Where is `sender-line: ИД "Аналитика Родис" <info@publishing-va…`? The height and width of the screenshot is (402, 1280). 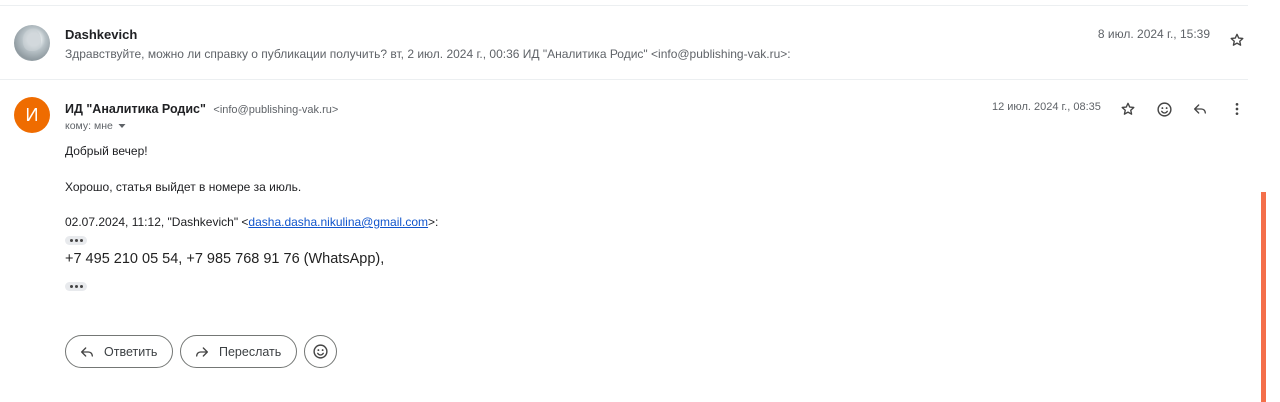 sender-line: ИД "Аналитика Родис" <info@publishing-va… is located at coordinates (201, 109).